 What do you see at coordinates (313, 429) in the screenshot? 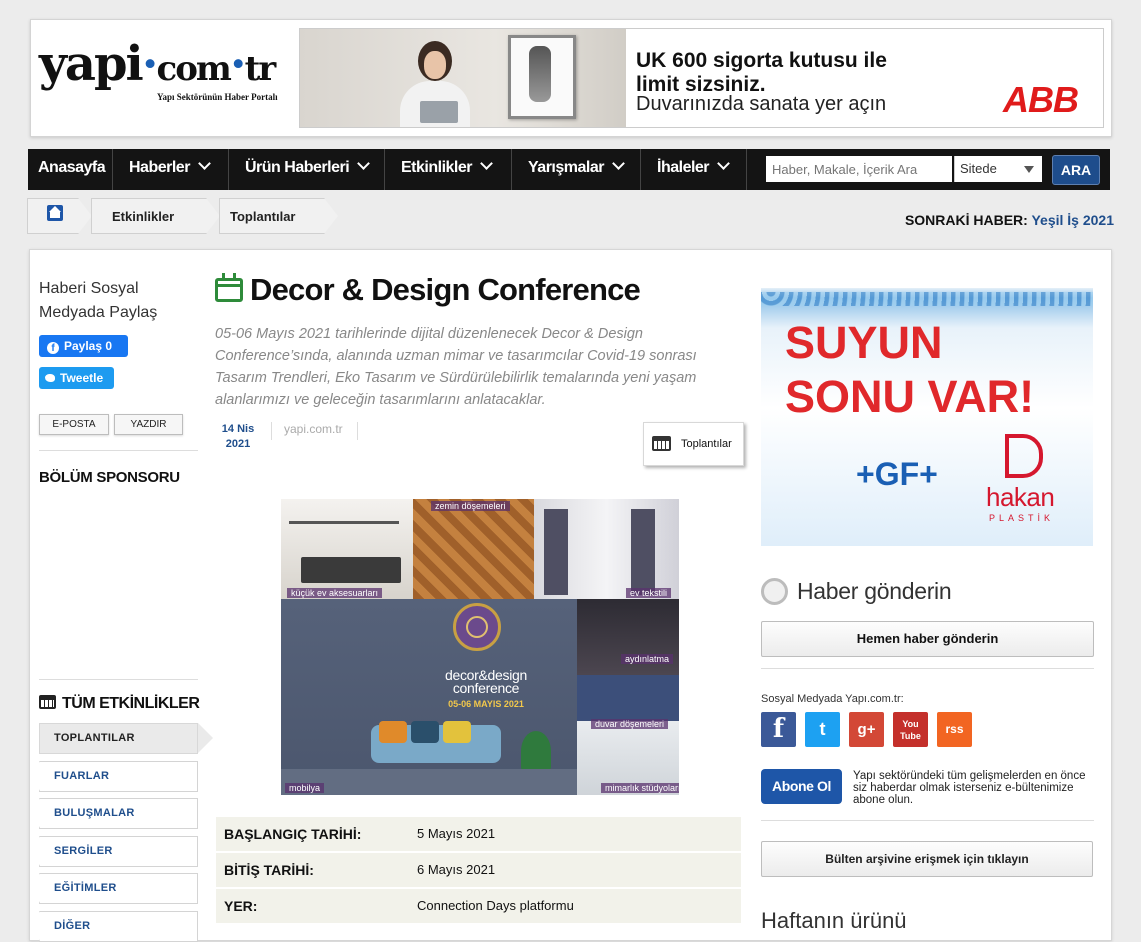
I see `article-source: yapi.com.tr` at bounding box center [313, 429].